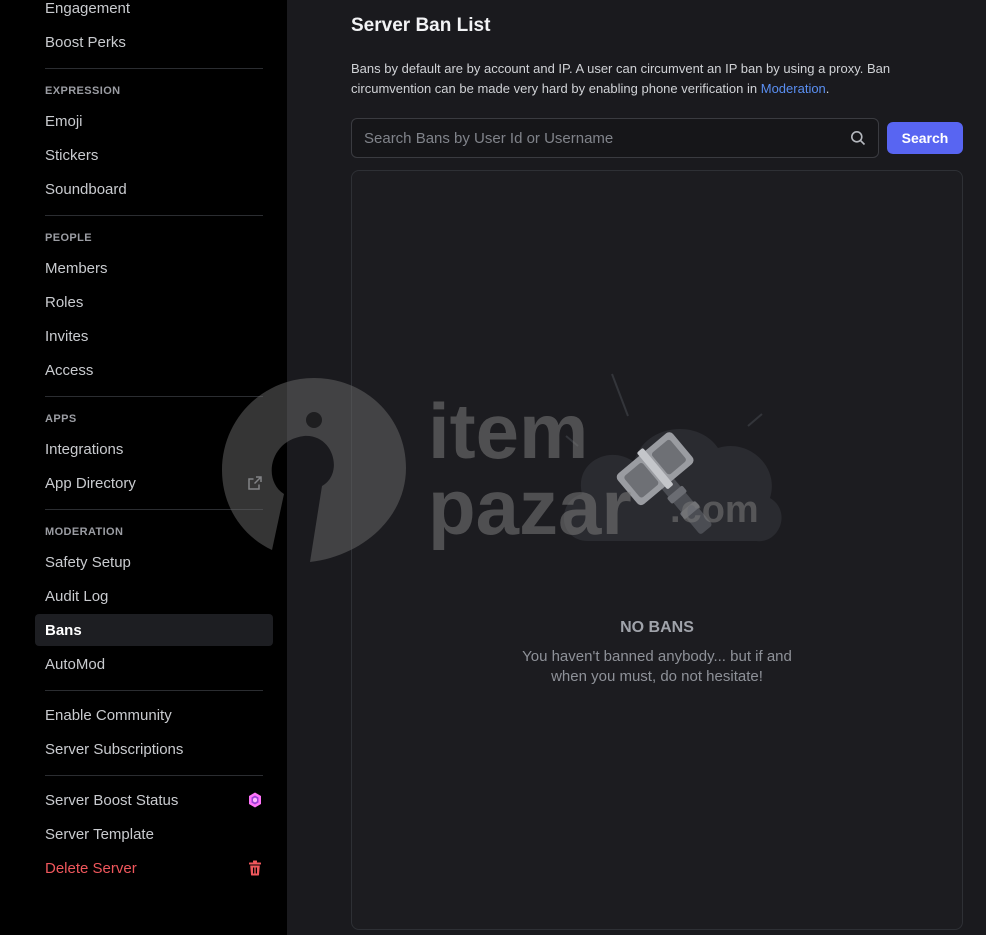 The height and width of the screenshot is (935, 986). Describe the element at coordinates (154, 868) in the screenshot. I see `sidebar-item-delete-server: Delete Server` at that location.